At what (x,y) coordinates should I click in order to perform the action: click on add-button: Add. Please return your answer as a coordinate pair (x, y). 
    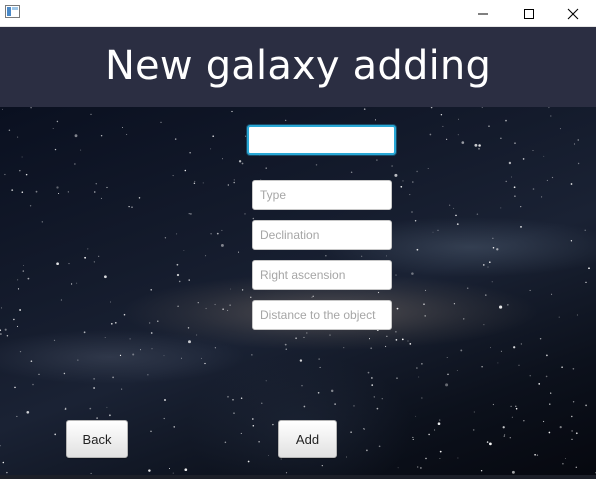
    Looking at the image, I should click on (307, 439).